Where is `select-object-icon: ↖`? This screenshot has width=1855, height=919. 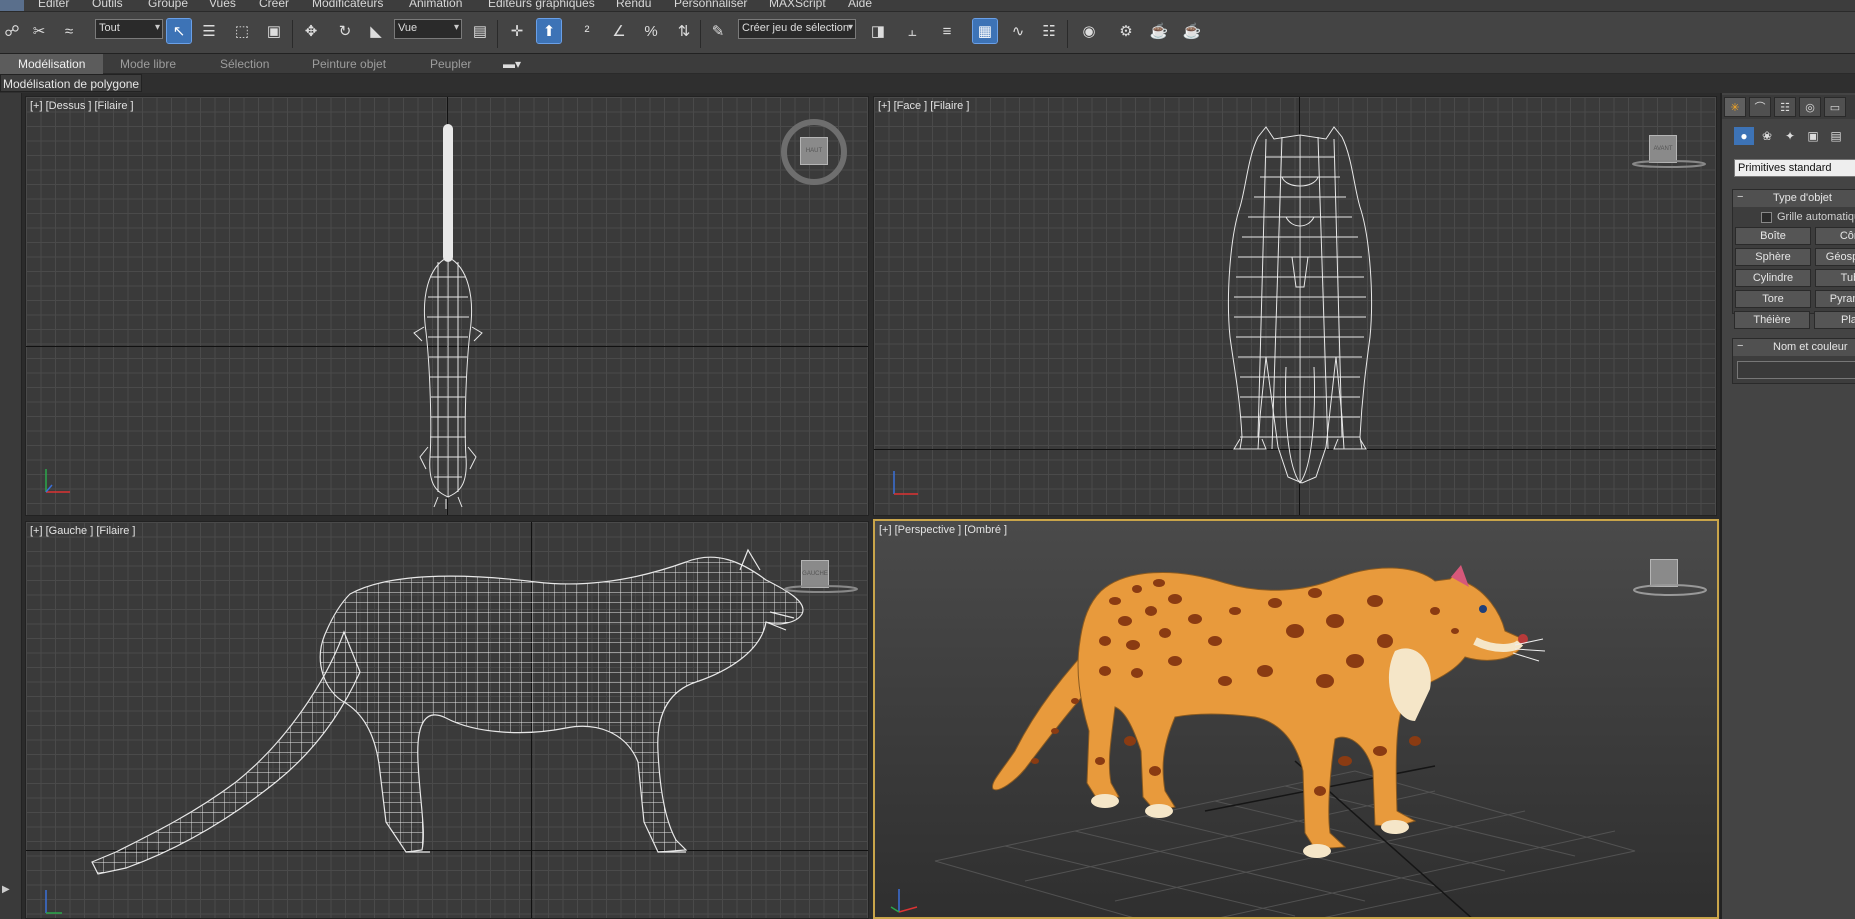
select-object-icon: ↖ is located at coordinates (179, 31).